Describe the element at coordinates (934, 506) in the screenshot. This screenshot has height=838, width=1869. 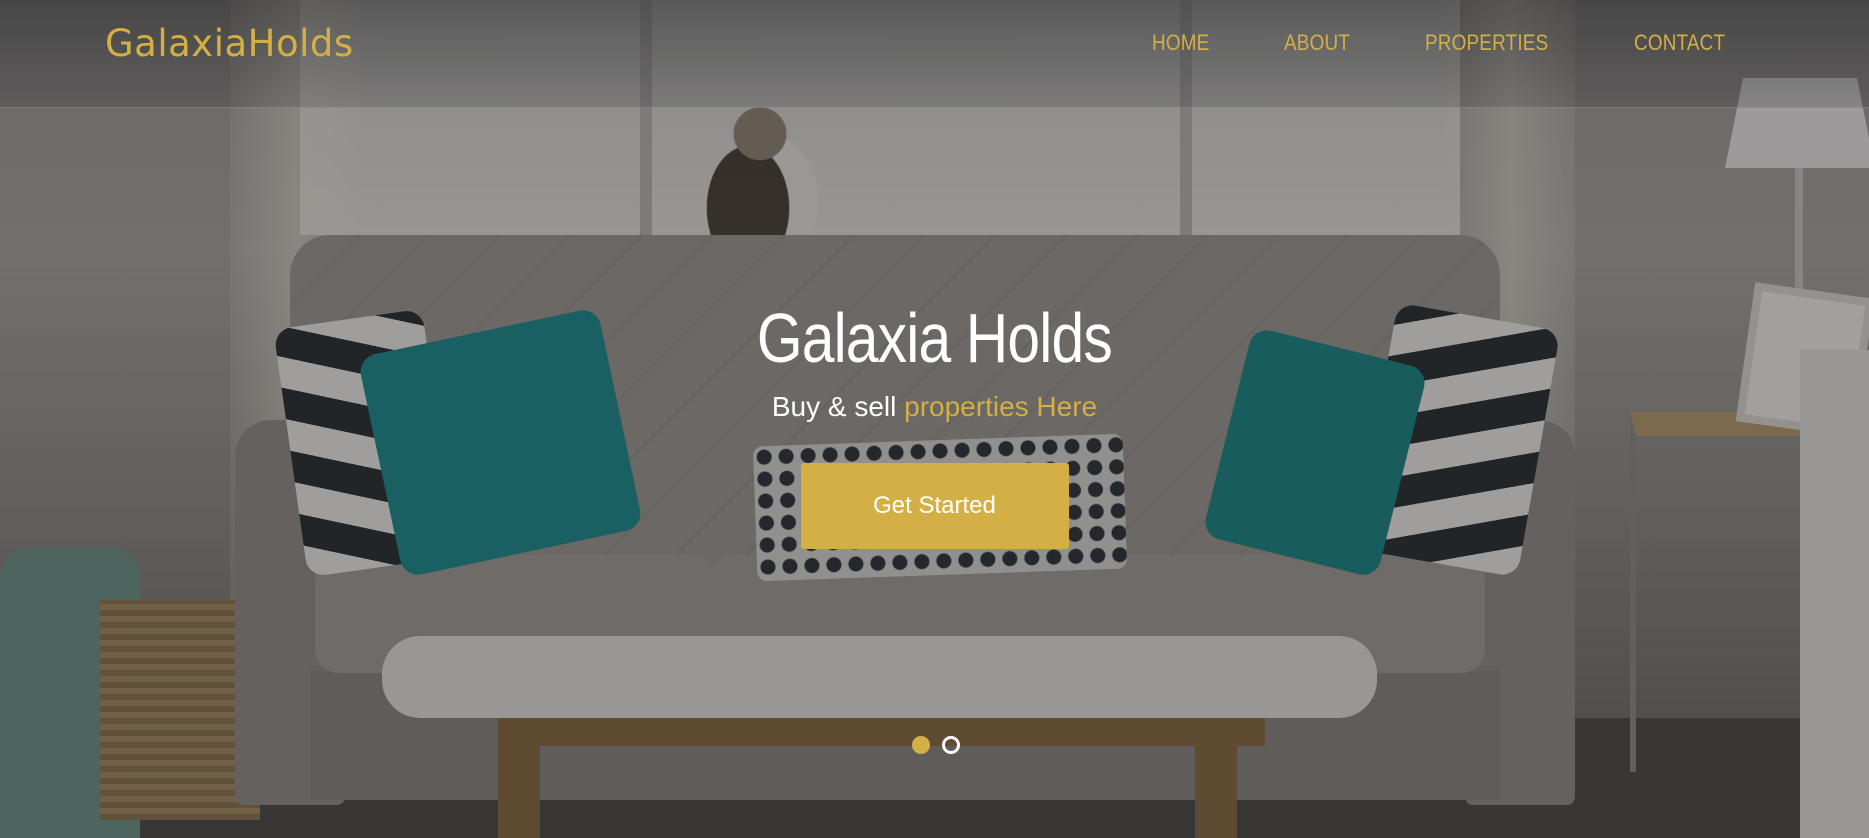
I see `get-started-button: Get Started` at that location.